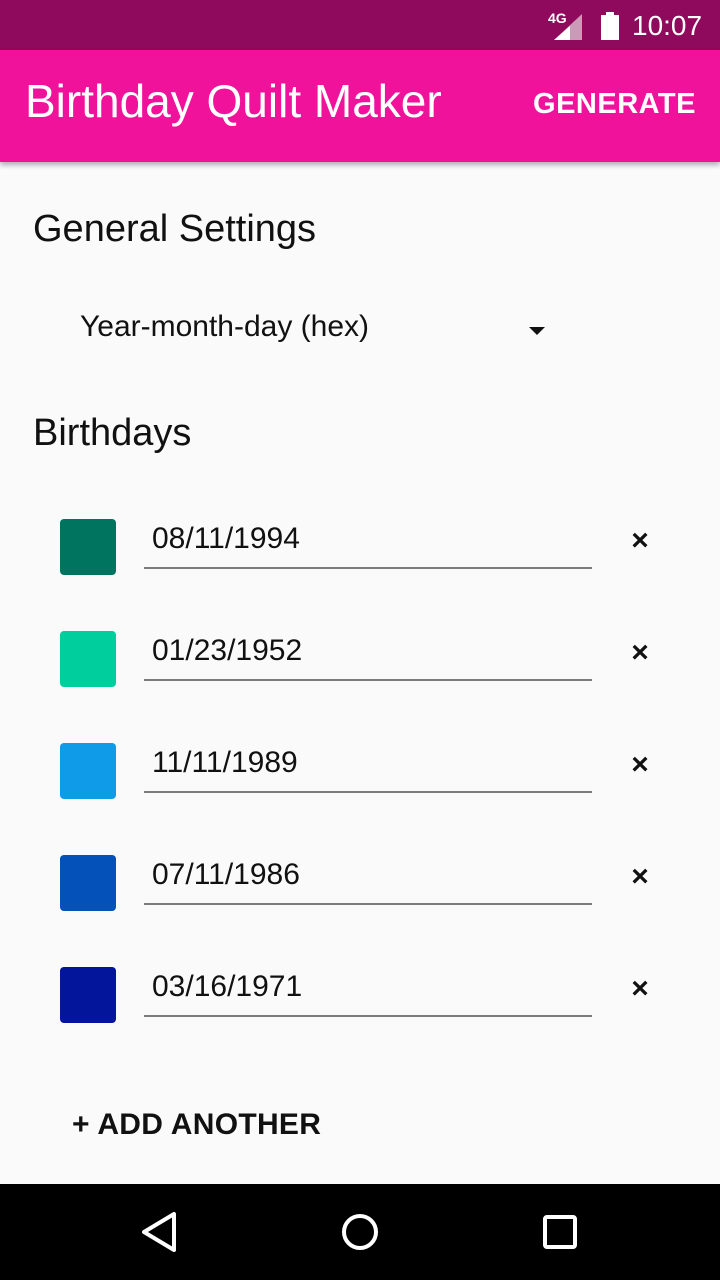 Image resolution: width=720 pixels, height=1280 pixels. I want to click on add-another-button: + ADD ANOTHER, so click(196, 1125).